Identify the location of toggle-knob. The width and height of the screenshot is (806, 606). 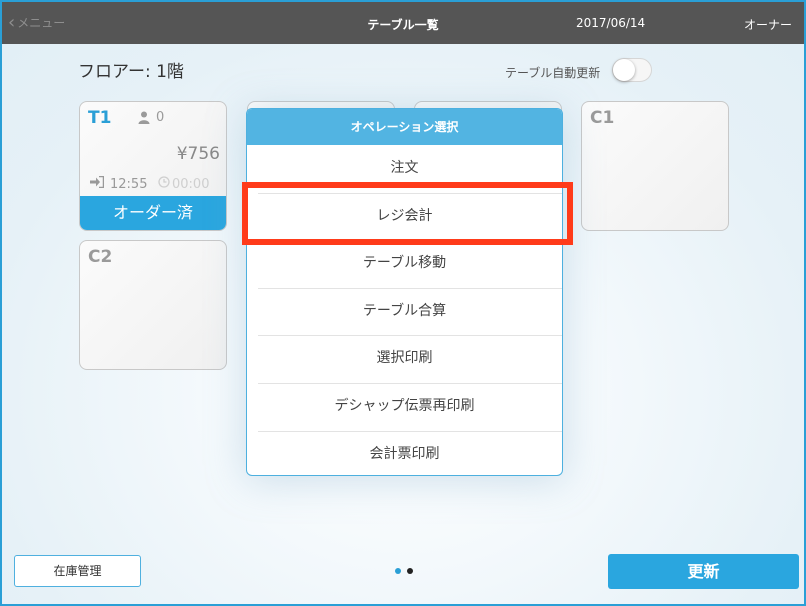
(624, 70).